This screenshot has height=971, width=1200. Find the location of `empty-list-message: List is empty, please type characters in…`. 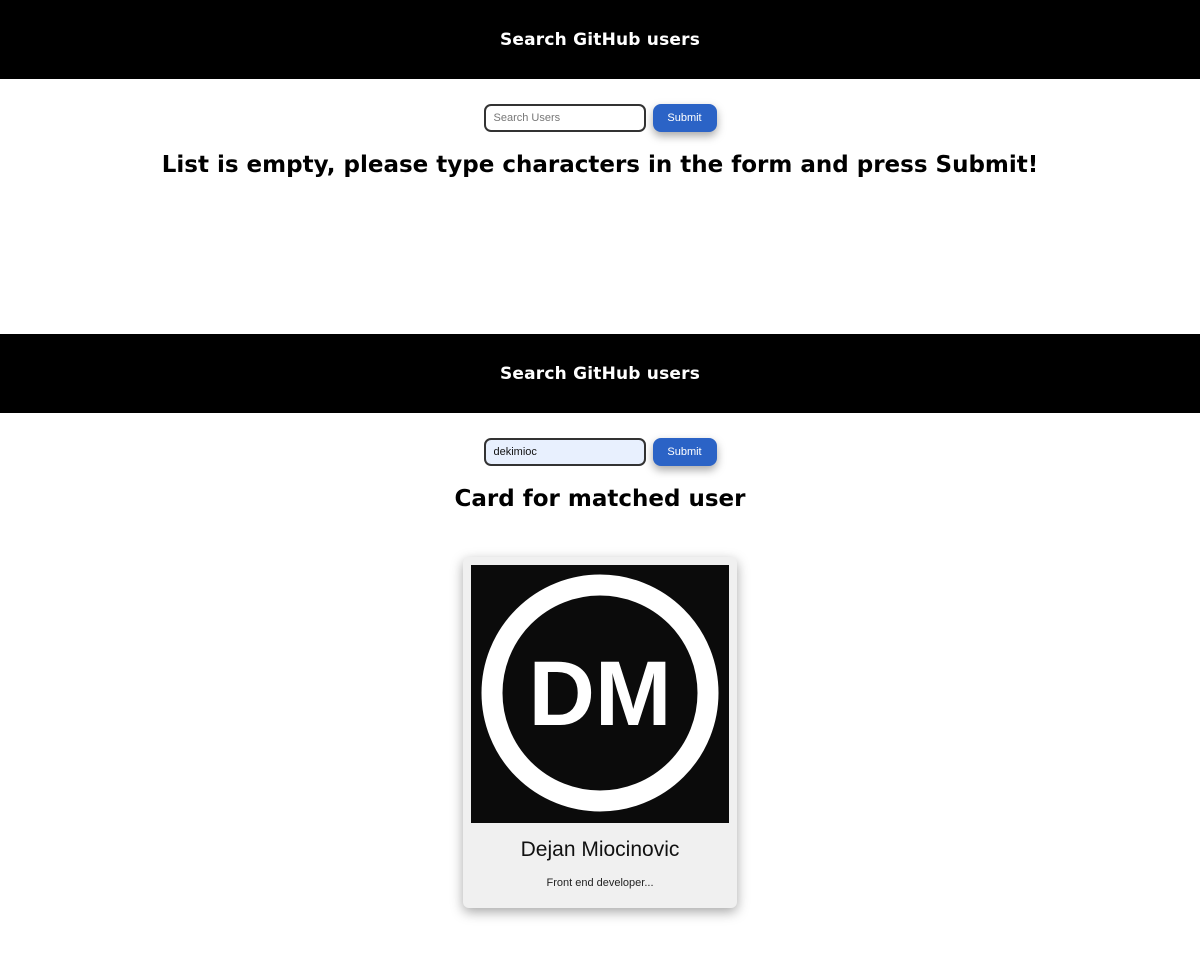

empty-list-message: List is empty, please type characters in… is located at coordinates (600, 165).